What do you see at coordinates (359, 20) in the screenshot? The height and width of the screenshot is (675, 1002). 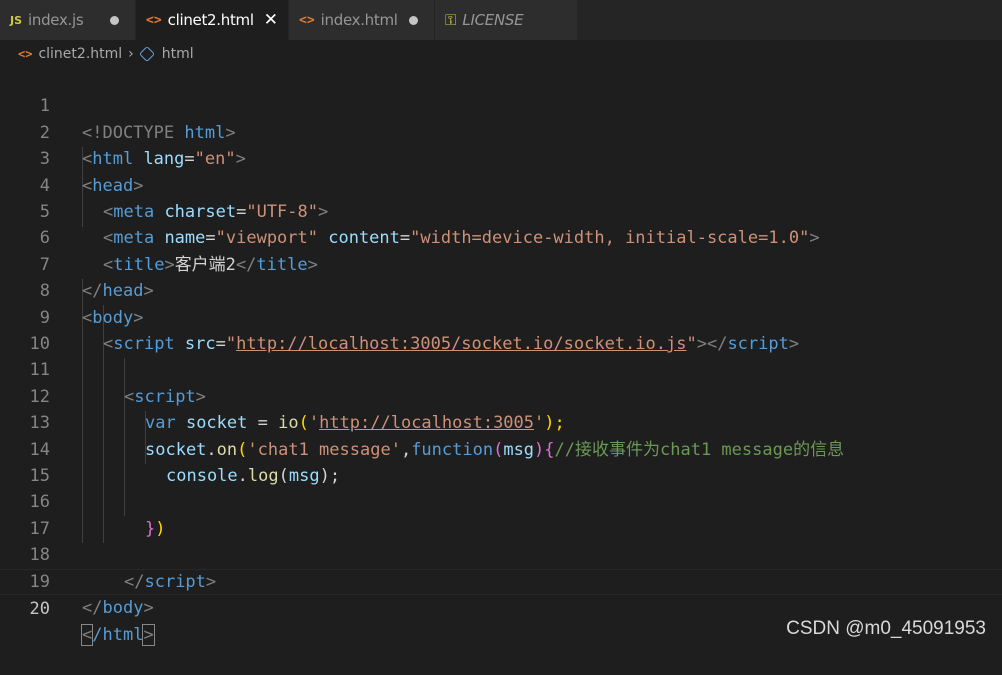 I see `tab-label: index.html` at bounding box center [359, 20].